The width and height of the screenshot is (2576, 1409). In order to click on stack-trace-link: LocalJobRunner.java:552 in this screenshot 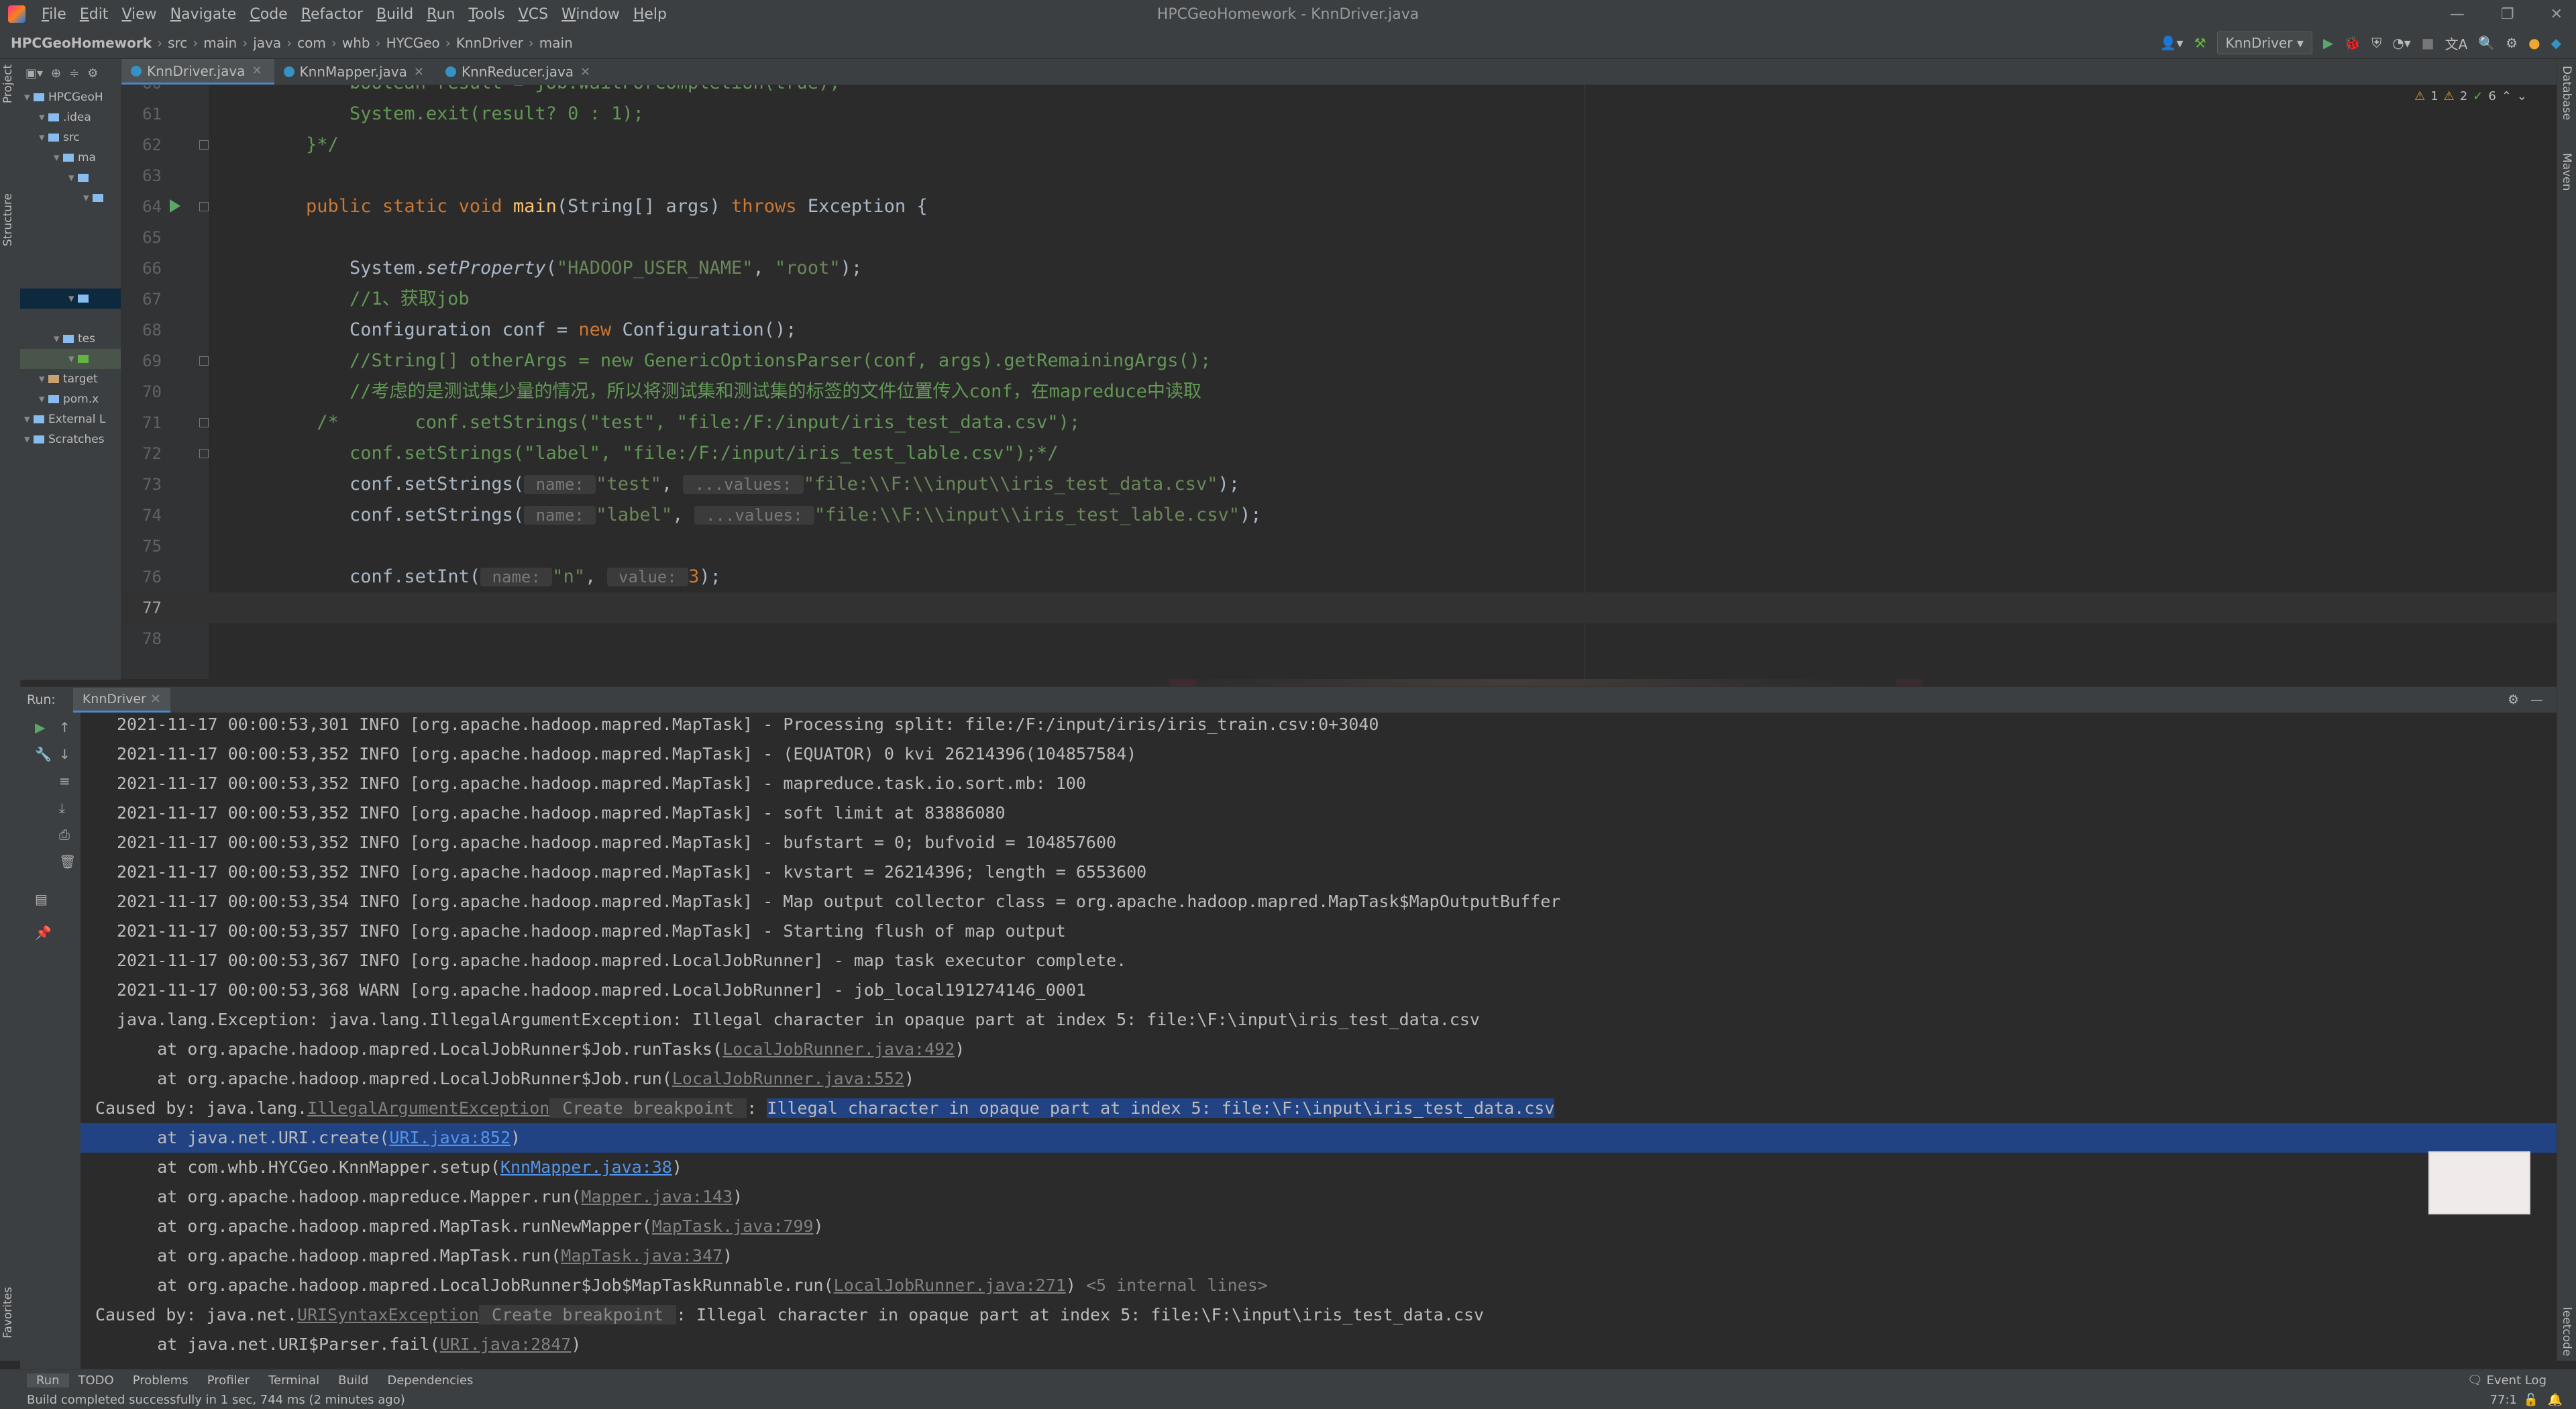, I will do `click(788, 1078)`.